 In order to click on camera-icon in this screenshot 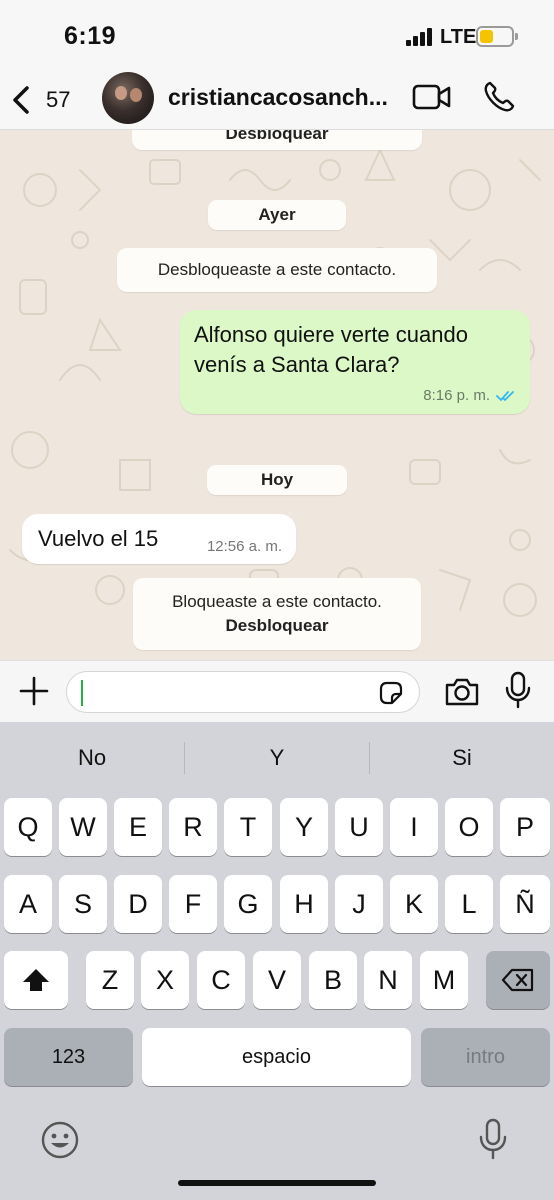, I will do `click(462, 692)`.